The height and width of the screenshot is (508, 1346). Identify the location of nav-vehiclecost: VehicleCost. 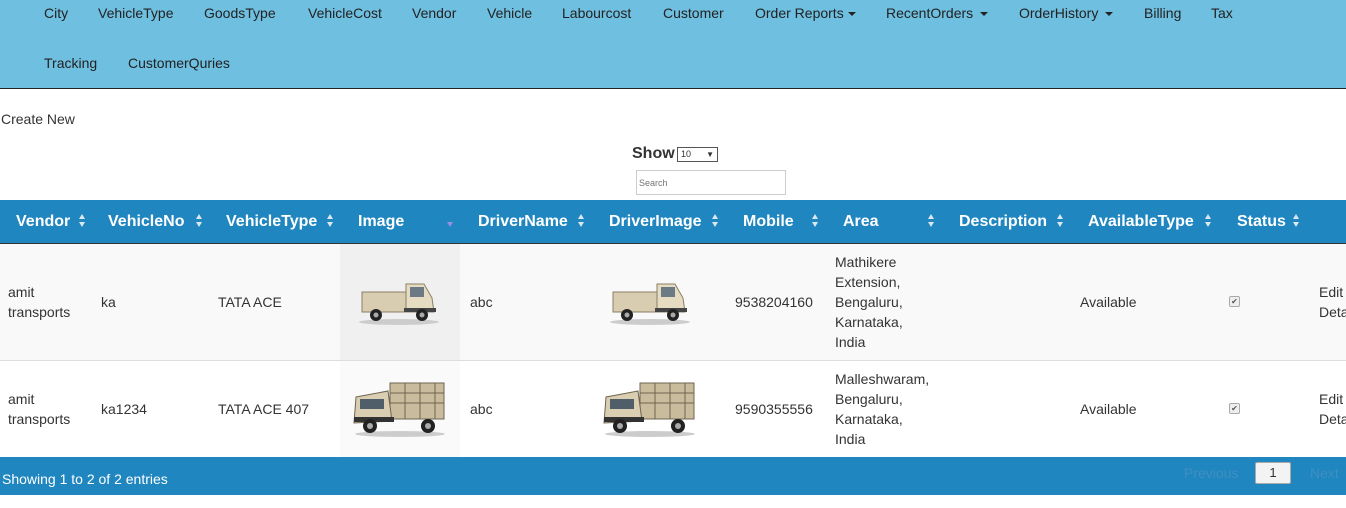
(345, 13).